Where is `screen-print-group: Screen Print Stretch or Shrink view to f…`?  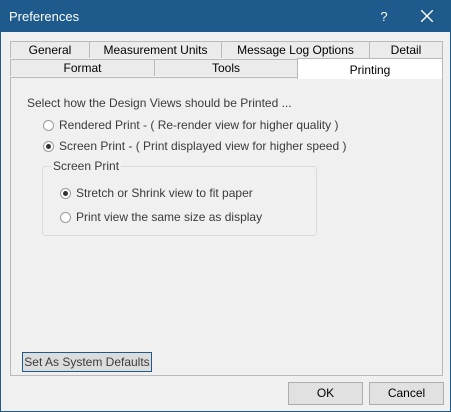 screen-print-group: Screen Print Stretch or Shrink view to f… is located at coordinates (179, 197).